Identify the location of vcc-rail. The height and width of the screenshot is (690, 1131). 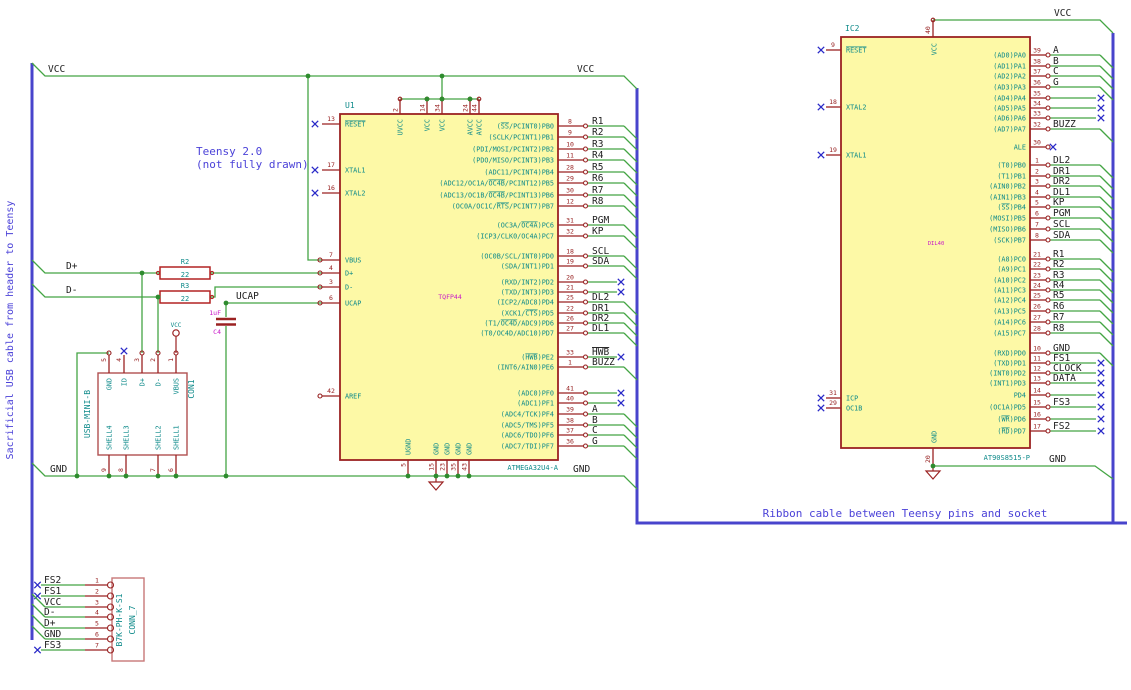
(334, 76).